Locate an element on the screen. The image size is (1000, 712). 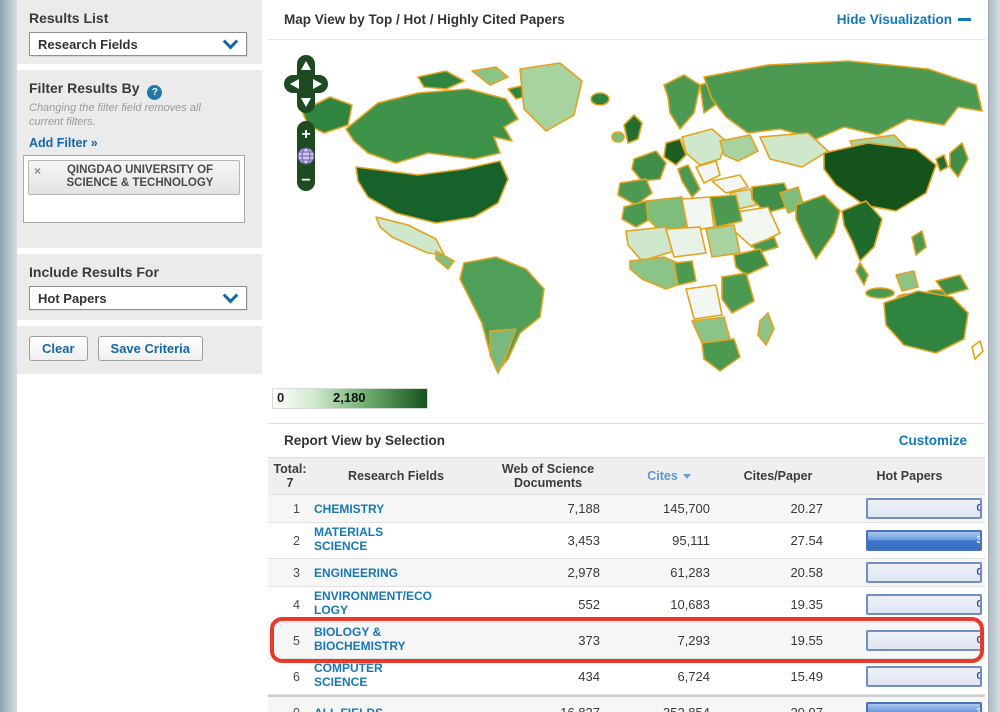
map-color-legend: 0 2,180 is located at coordinates (350, 398).